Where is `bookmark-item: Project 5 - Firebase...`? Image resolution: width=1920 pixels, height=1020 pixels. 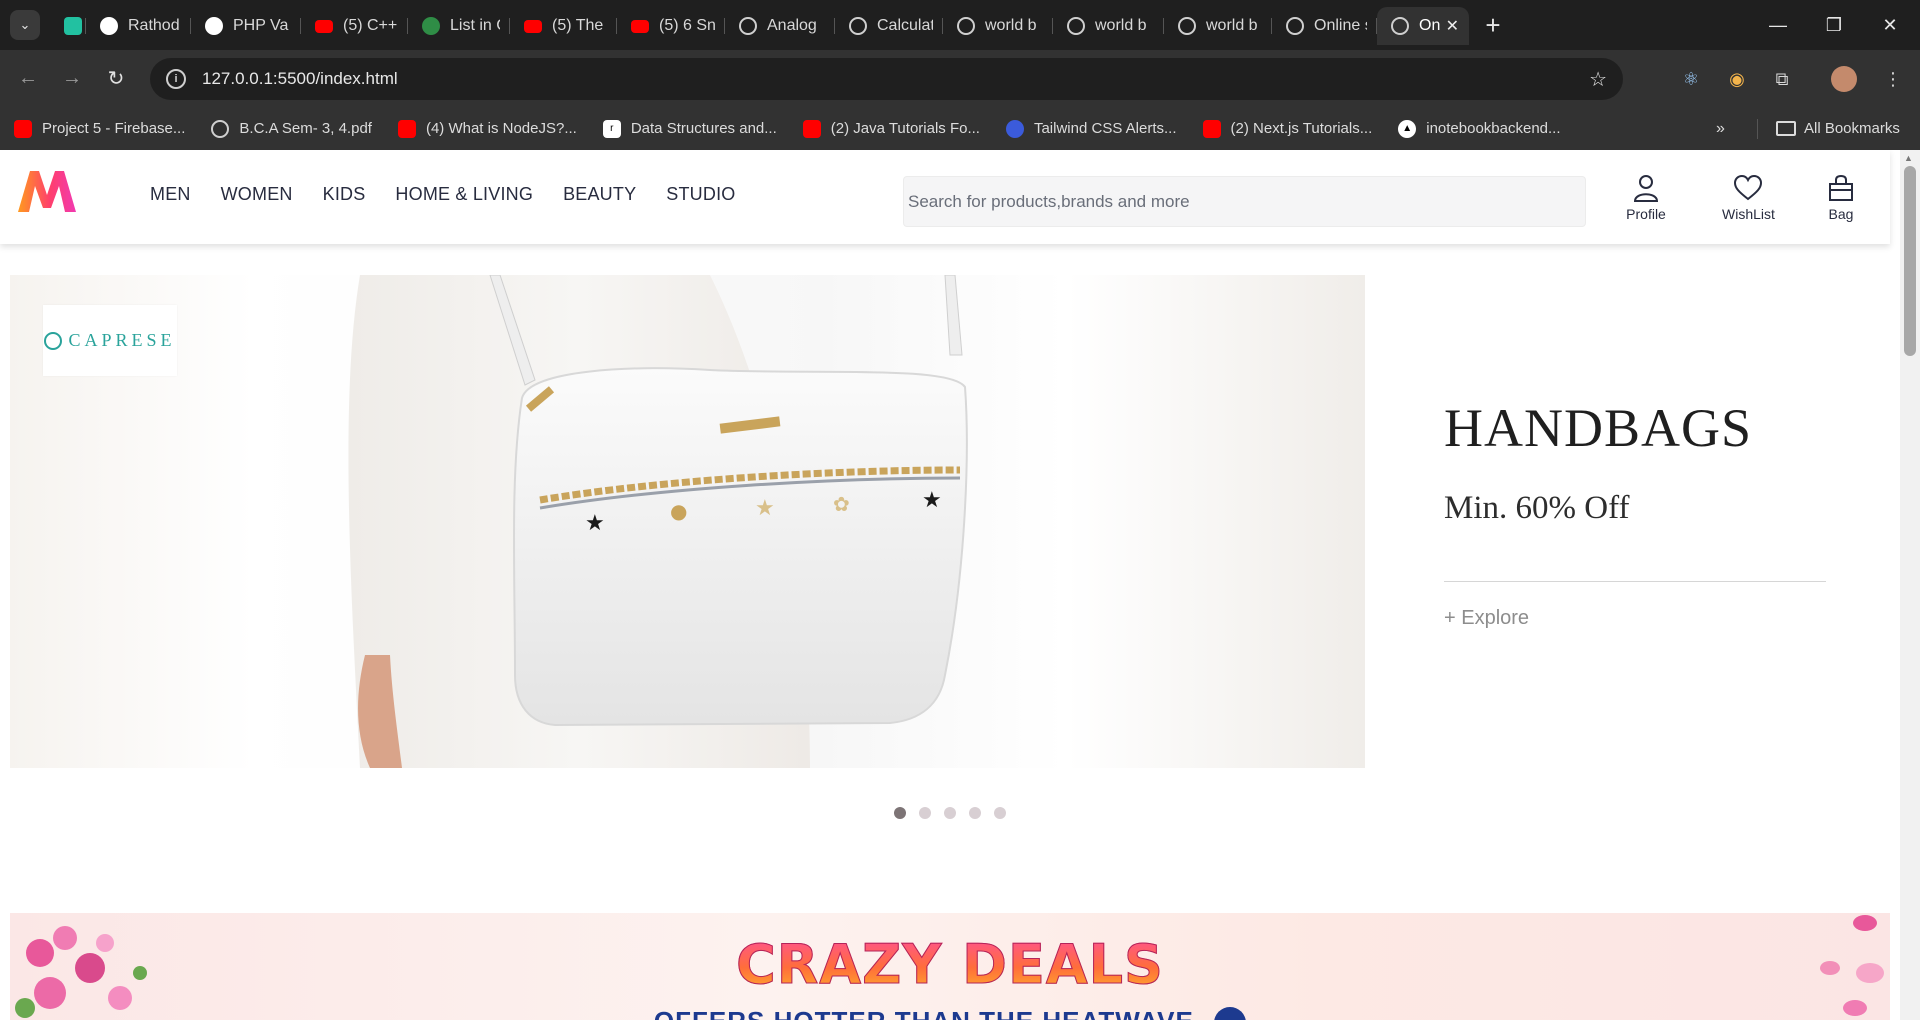 bookmark-item: Project 5 - Firebase... is located at coordinates (100, 128).